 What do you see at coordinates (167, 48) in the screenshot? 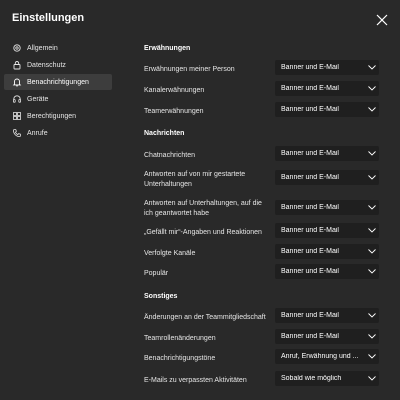
I see `section-title-mentions: Erwähnungen` at bounding box center [167, 48].